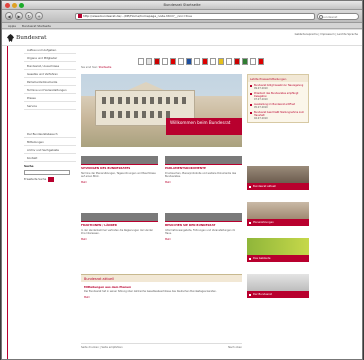 Image resolution: width=364 pixels, height=360 pixels. Describe the element at coordinates (182, 5) in the screenshot. I see `title-bar: Bundesrat Startseite` at that location.